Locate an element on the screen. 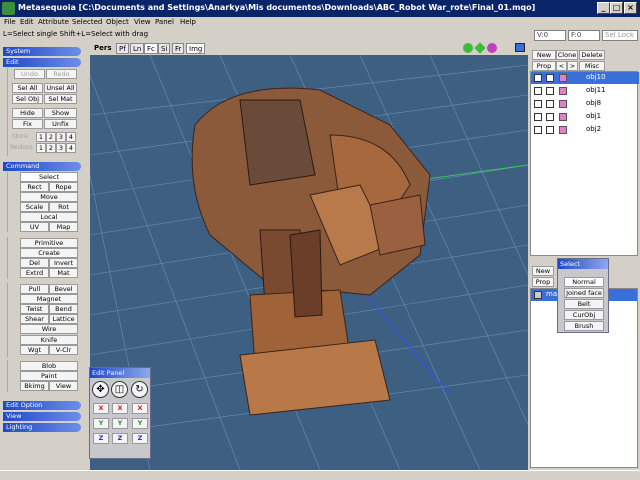  store-2-button: 2 is located at coordinates (51, 137).